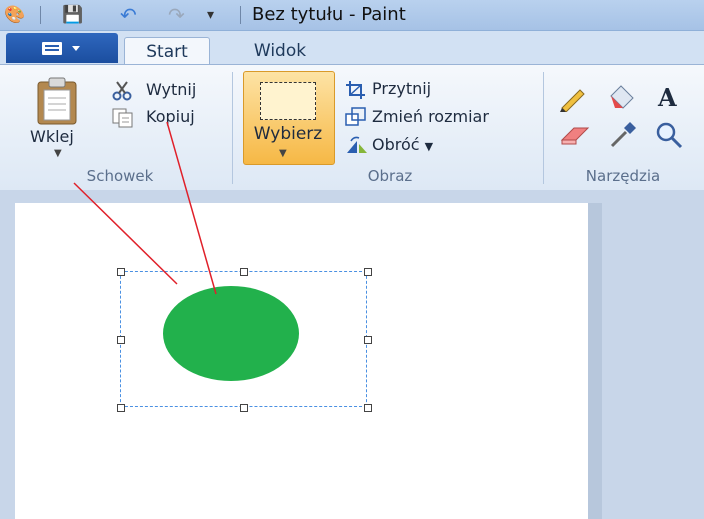 The width and height of the screenshot is (704, 519). What do you see at coordinates (125, 233) in the screenshot?
I see `annotation-line-paste` at bounding box center [125, 233].